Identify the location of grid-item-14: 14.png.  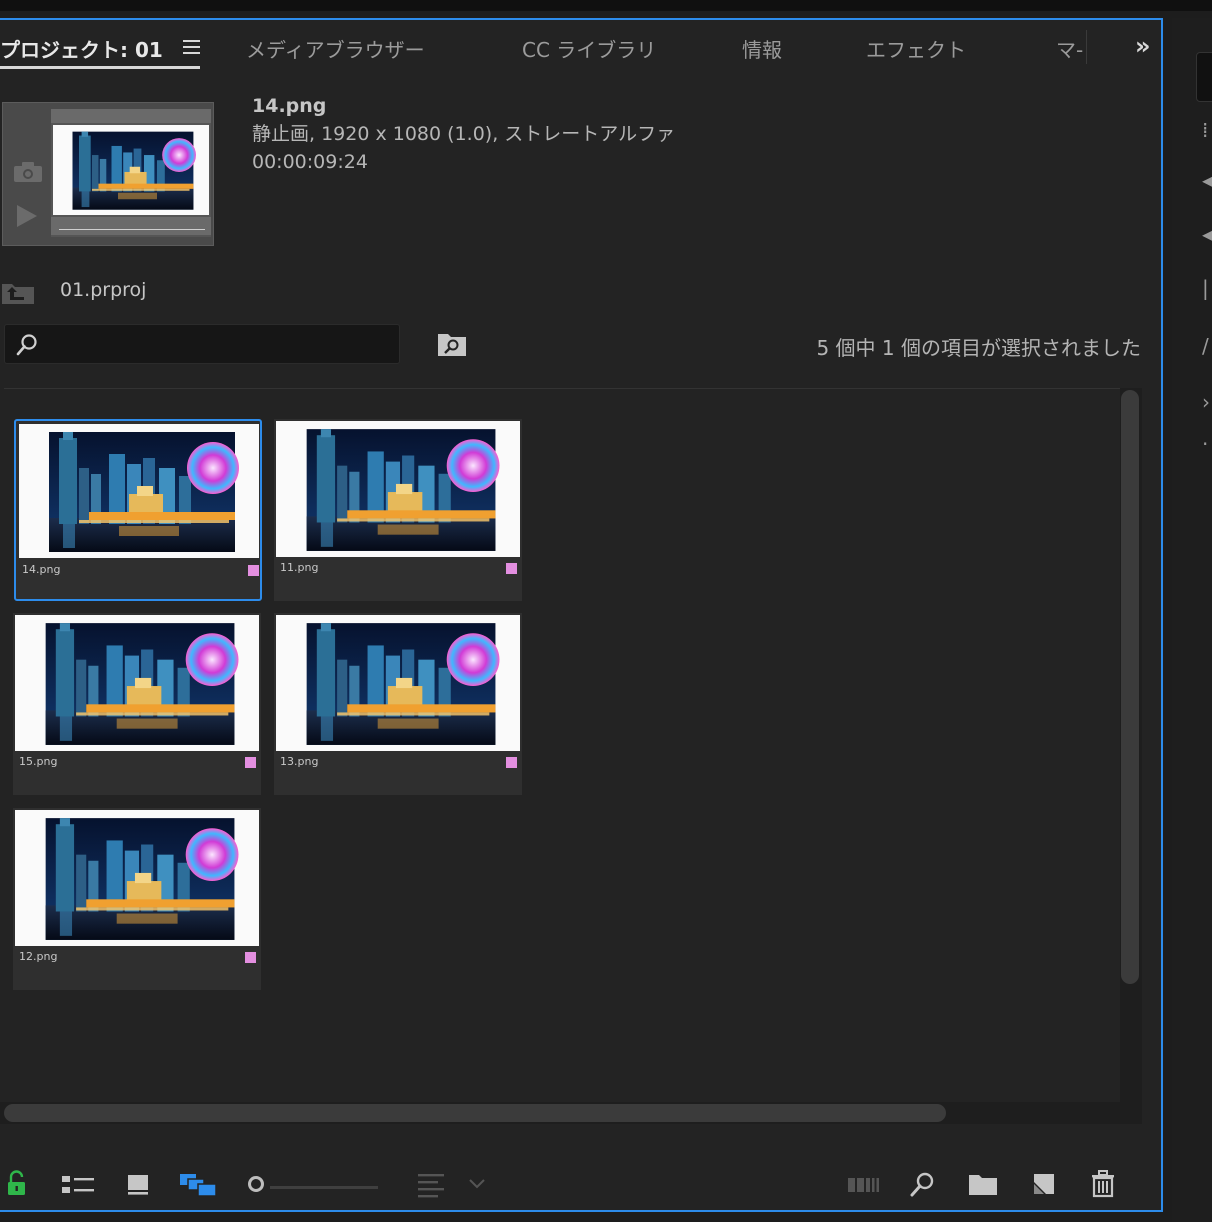
(138, 510).